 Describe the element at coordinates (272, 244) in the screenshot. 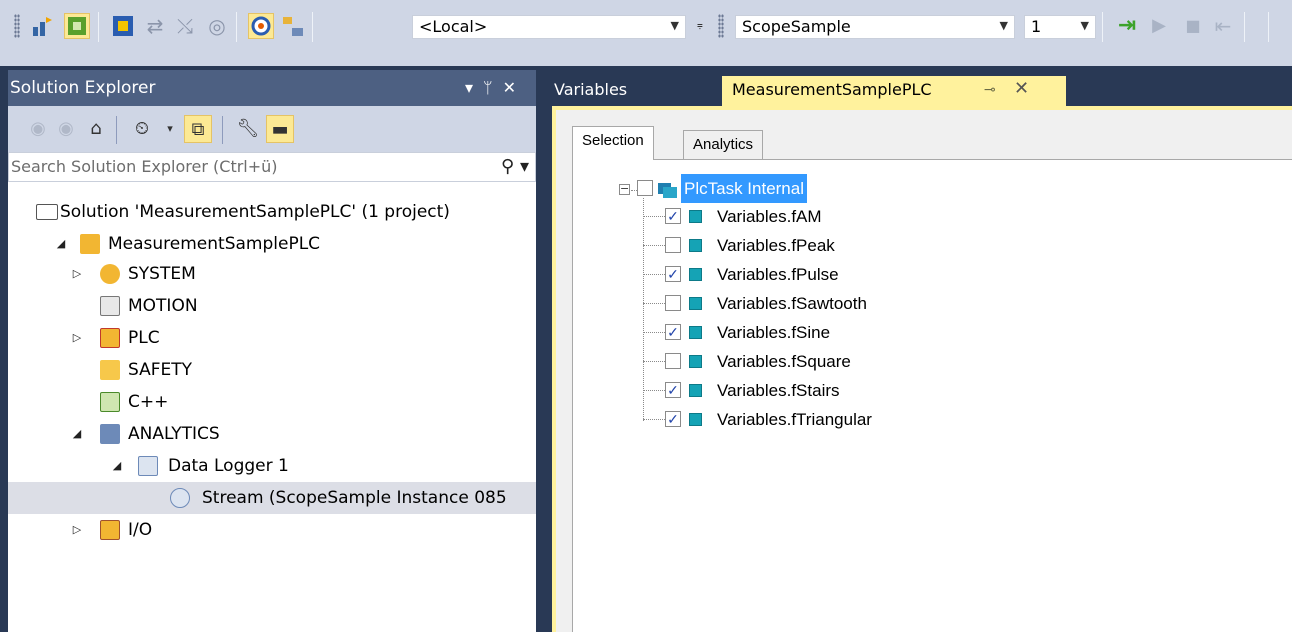

I see `tree-item-project: ◢ MeasurementSamplePLC` at that location.